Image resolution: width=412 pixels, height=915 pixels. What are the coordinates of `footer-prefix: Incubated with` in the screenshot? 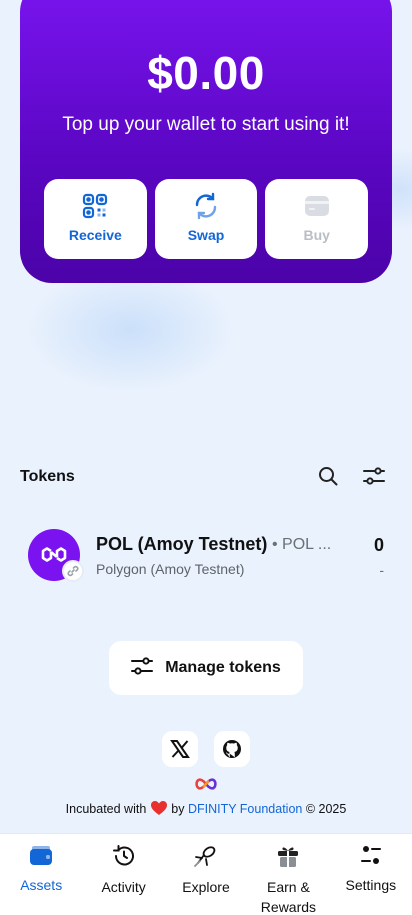 It's located at (106, 809).